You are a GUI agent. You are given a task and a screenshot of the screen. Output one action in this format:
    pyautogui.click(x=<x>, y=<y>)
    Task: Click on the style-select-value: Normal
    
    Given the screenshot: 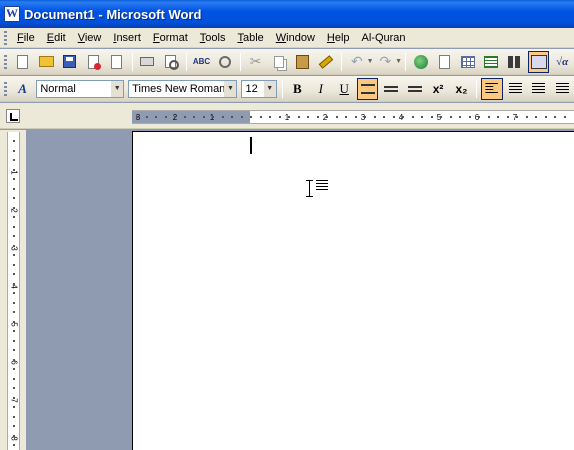 What is the action you would take?
    pyautogui.click(x=58, y=88)
    